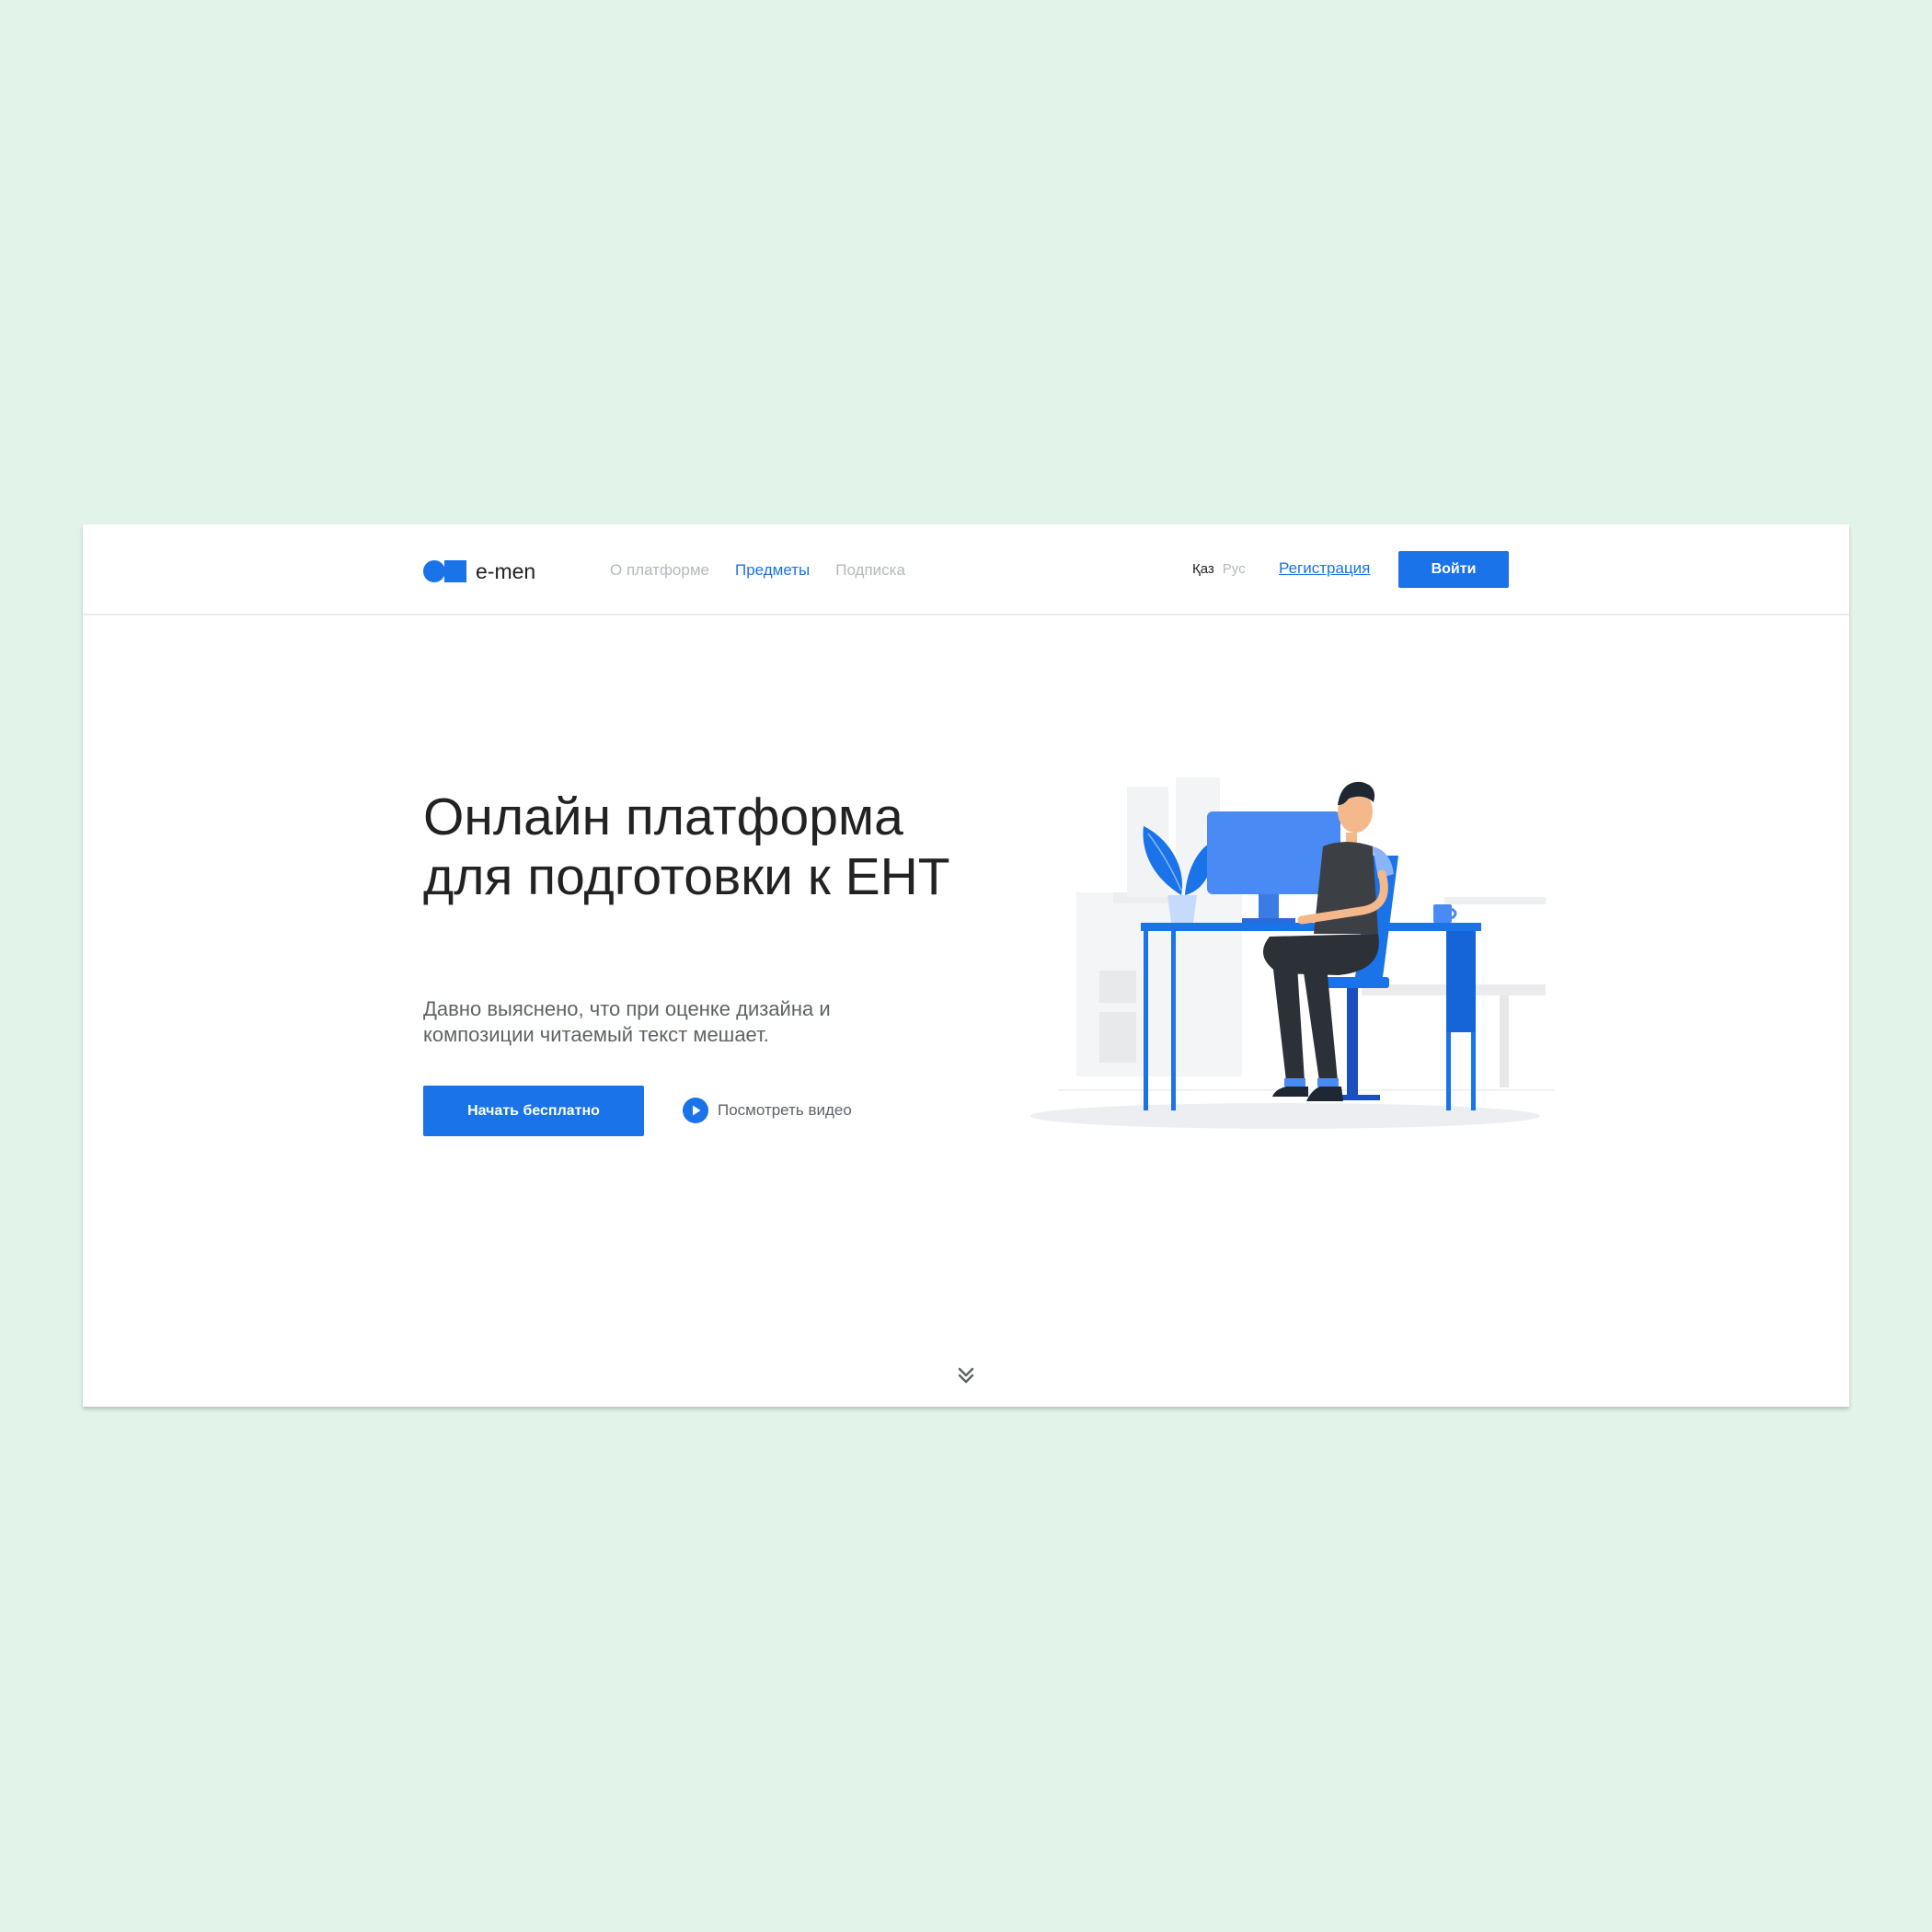 The image size is (1932, 1932). Describe the element at coordinates (695, 1110) in the screenshot. I see `play-icon` at that location.